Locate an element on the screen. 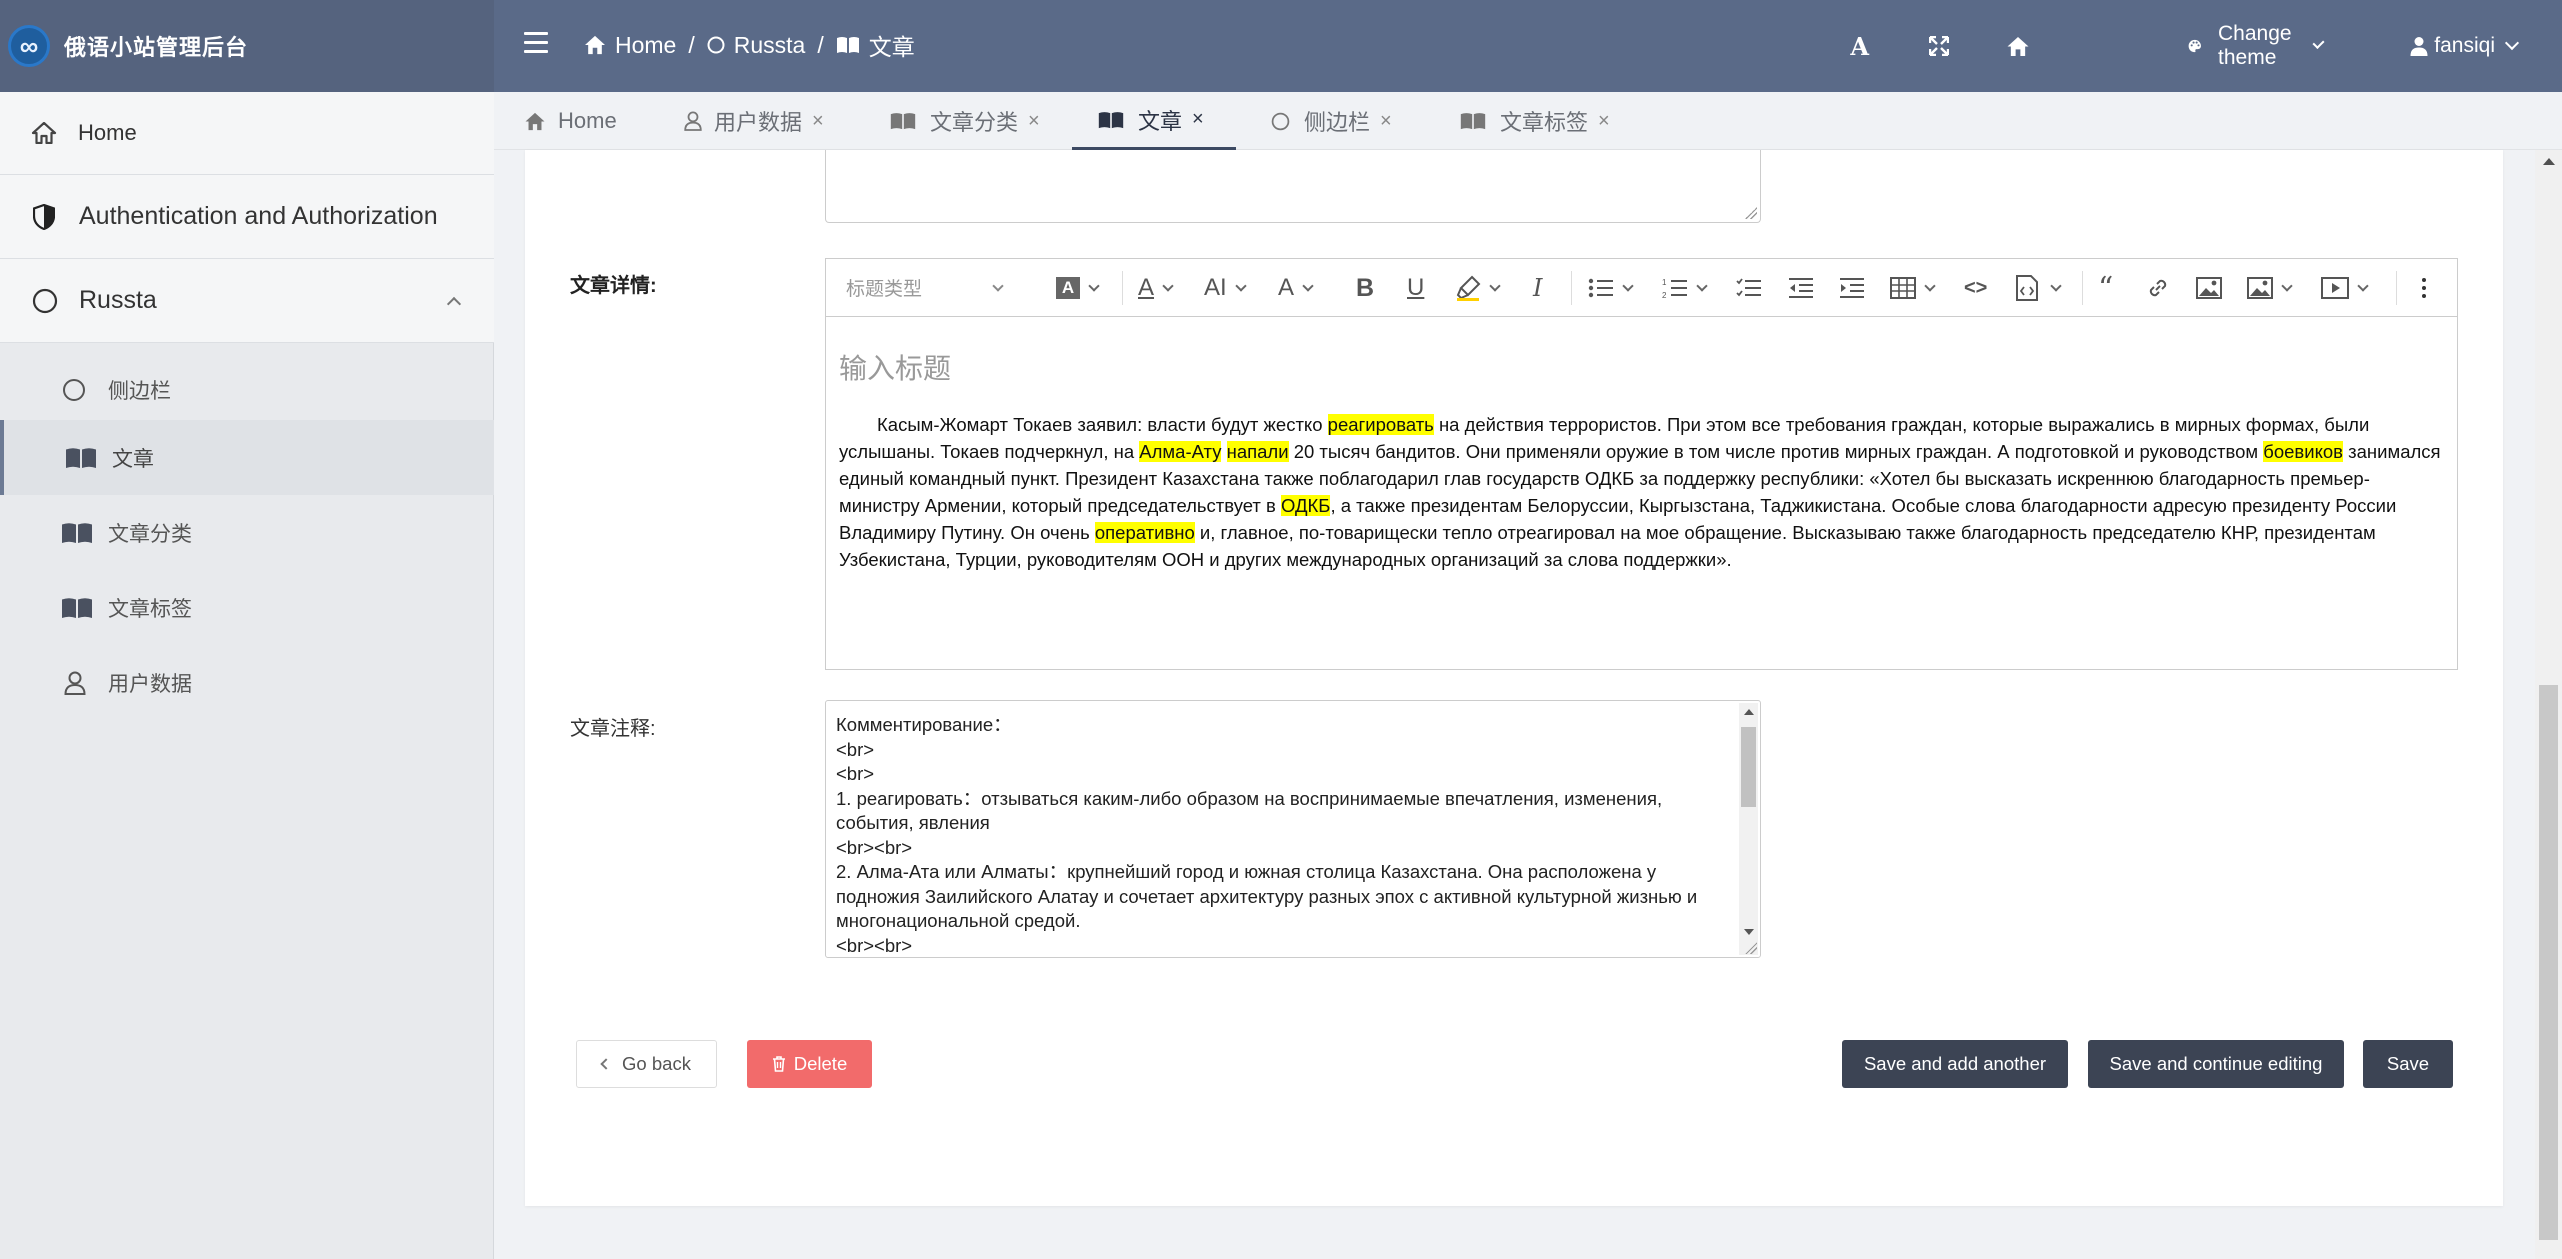 The height and width of the screenshot is (1259, 2562). image-icon is located at coordinates (2209, 288).